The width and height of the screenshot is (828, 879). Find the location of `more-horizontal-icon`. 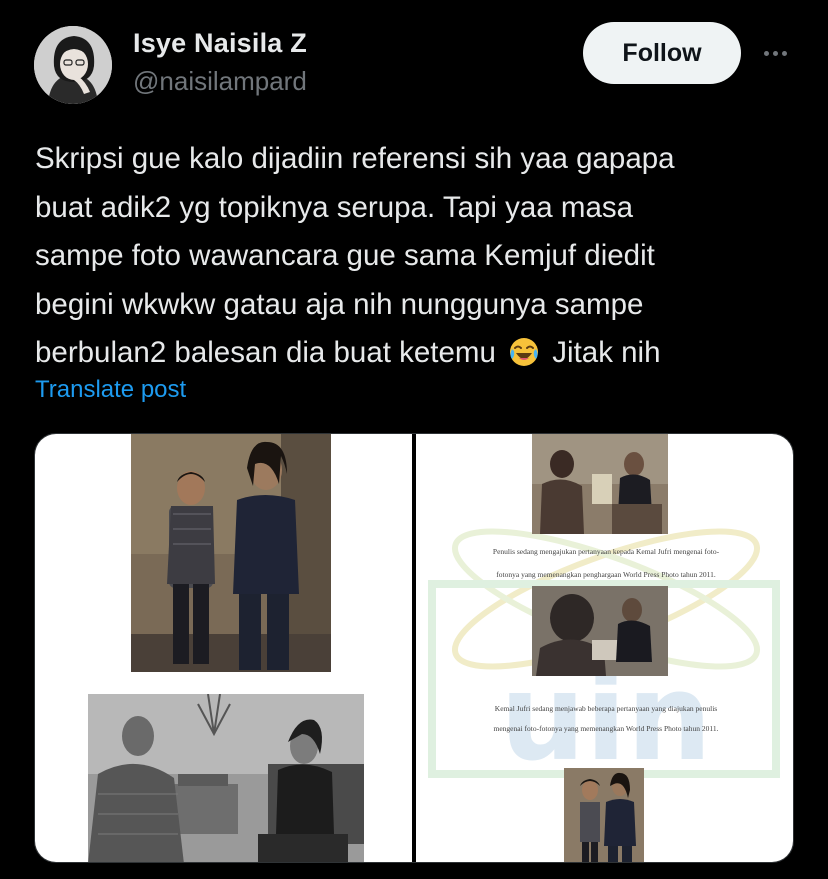

more-horizontal-icon is located at coordinates (775, 53).